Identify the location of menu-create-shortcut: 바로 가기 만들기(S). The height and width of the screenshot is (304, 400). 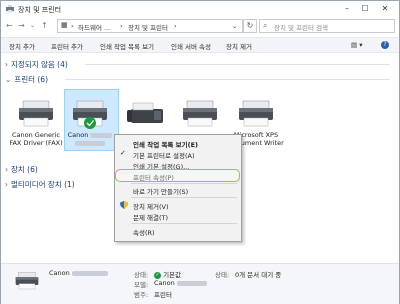
(178, 190).